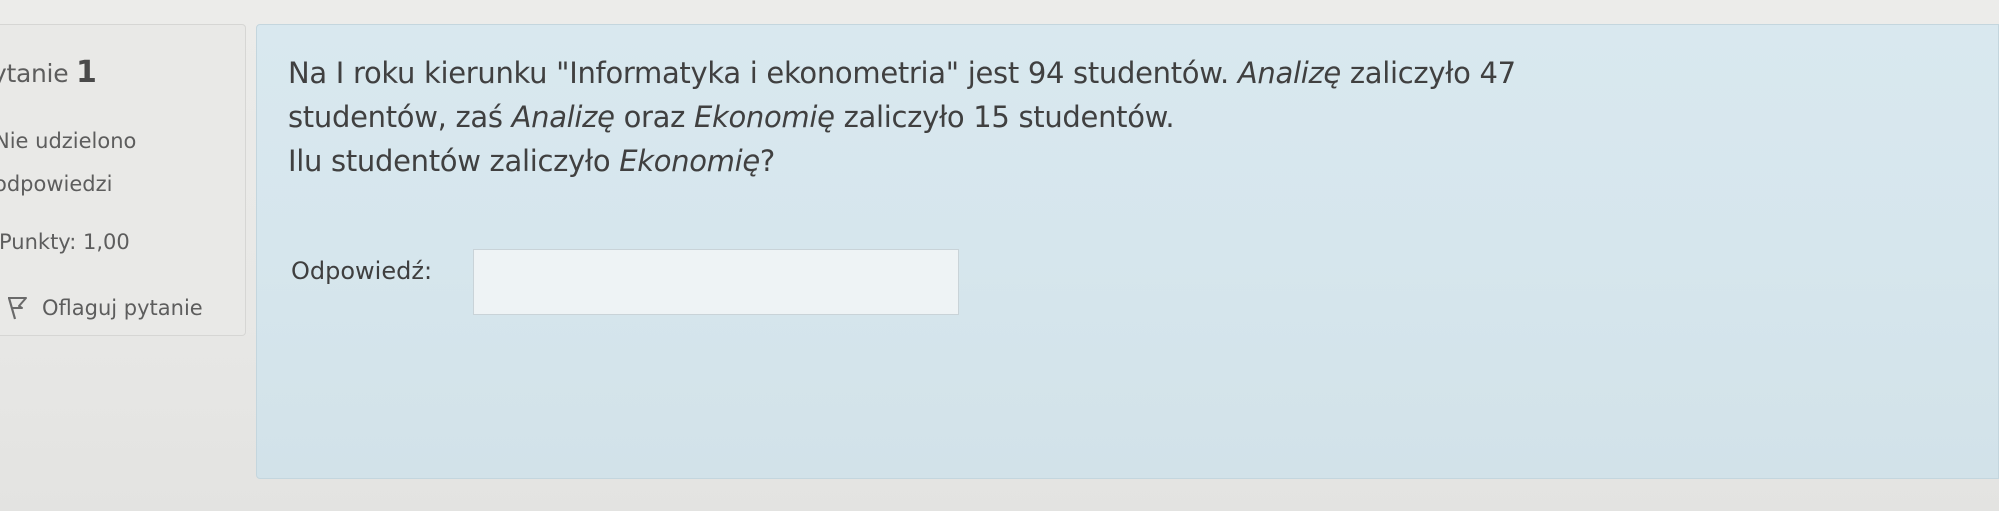  What do you see at coordinates (716, 282) in the screenshot?
I see `answer-input` at bounding box center [716, 282].